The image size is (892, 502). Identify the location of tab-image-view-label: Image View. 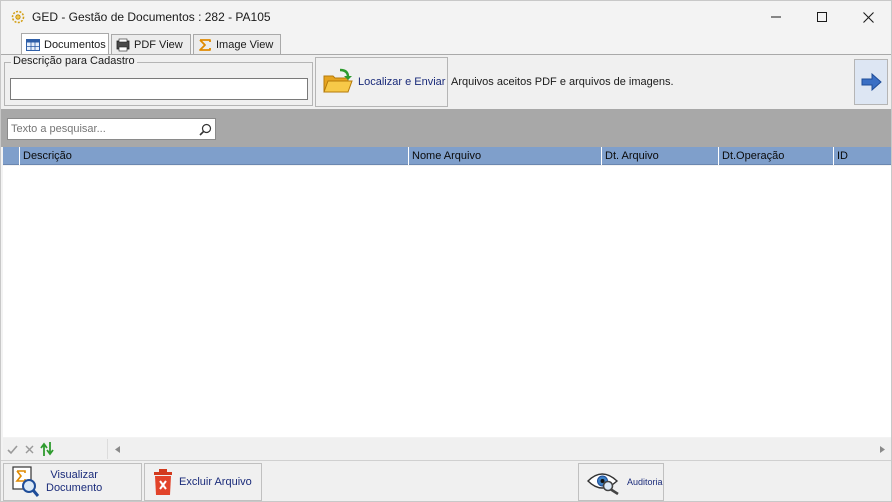
(245, 45).